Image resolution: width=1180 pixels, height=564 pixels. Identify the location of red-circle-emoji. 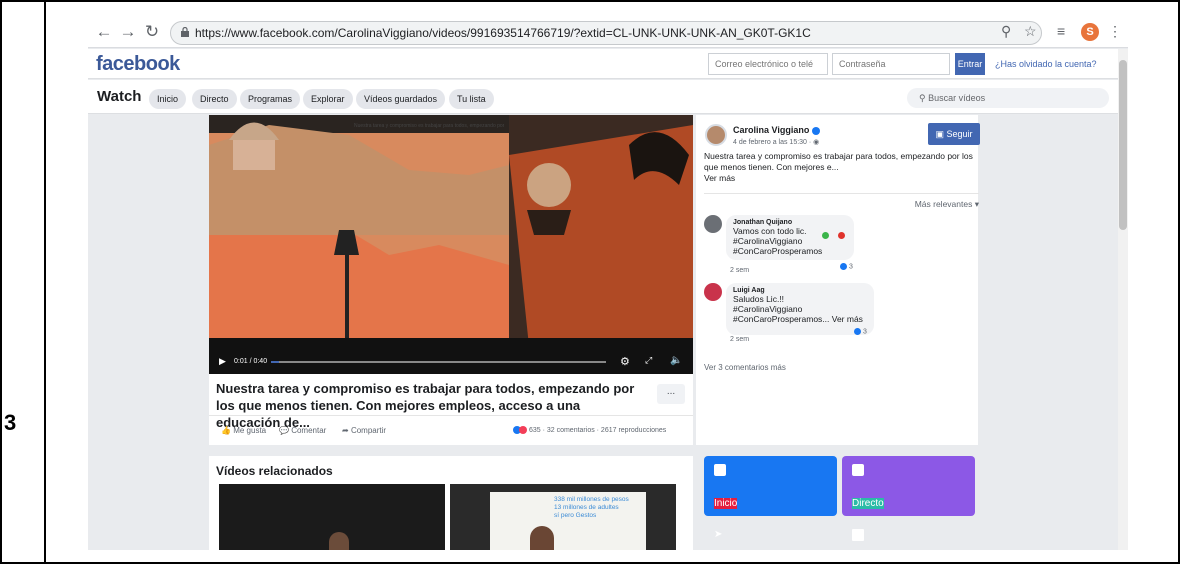
(841, 235).